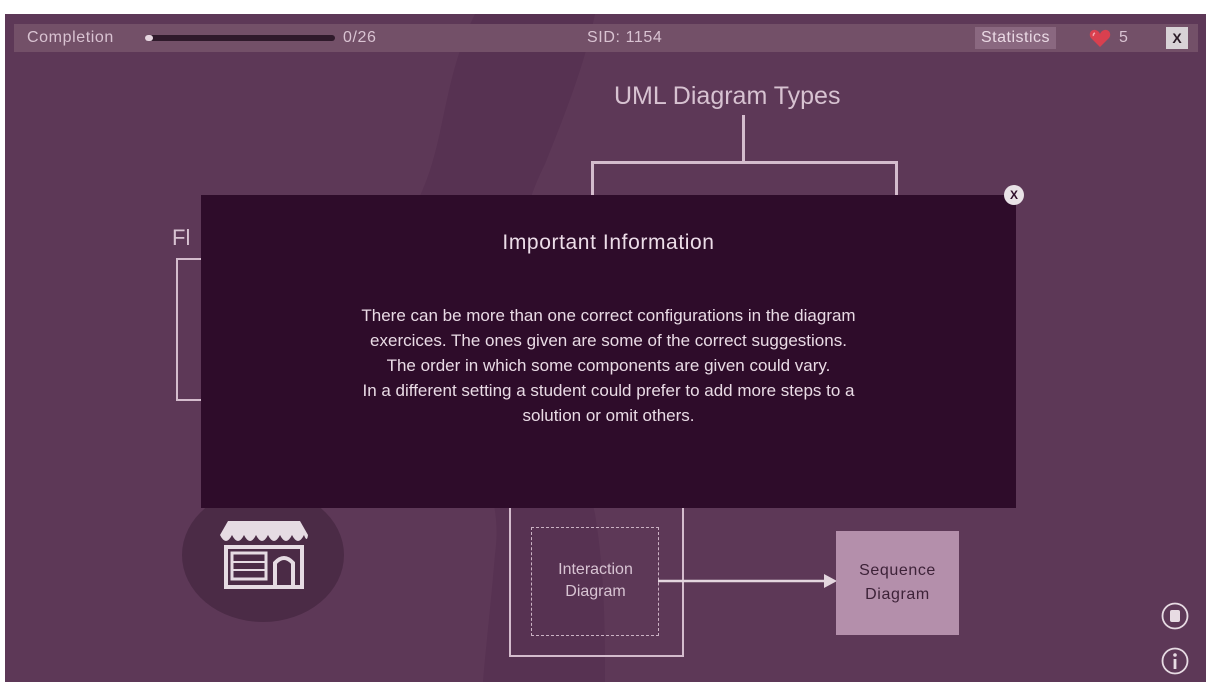 The width and height of the screenshot is (1206, 682). I want to click on heart-icon, so click(1100, 38).